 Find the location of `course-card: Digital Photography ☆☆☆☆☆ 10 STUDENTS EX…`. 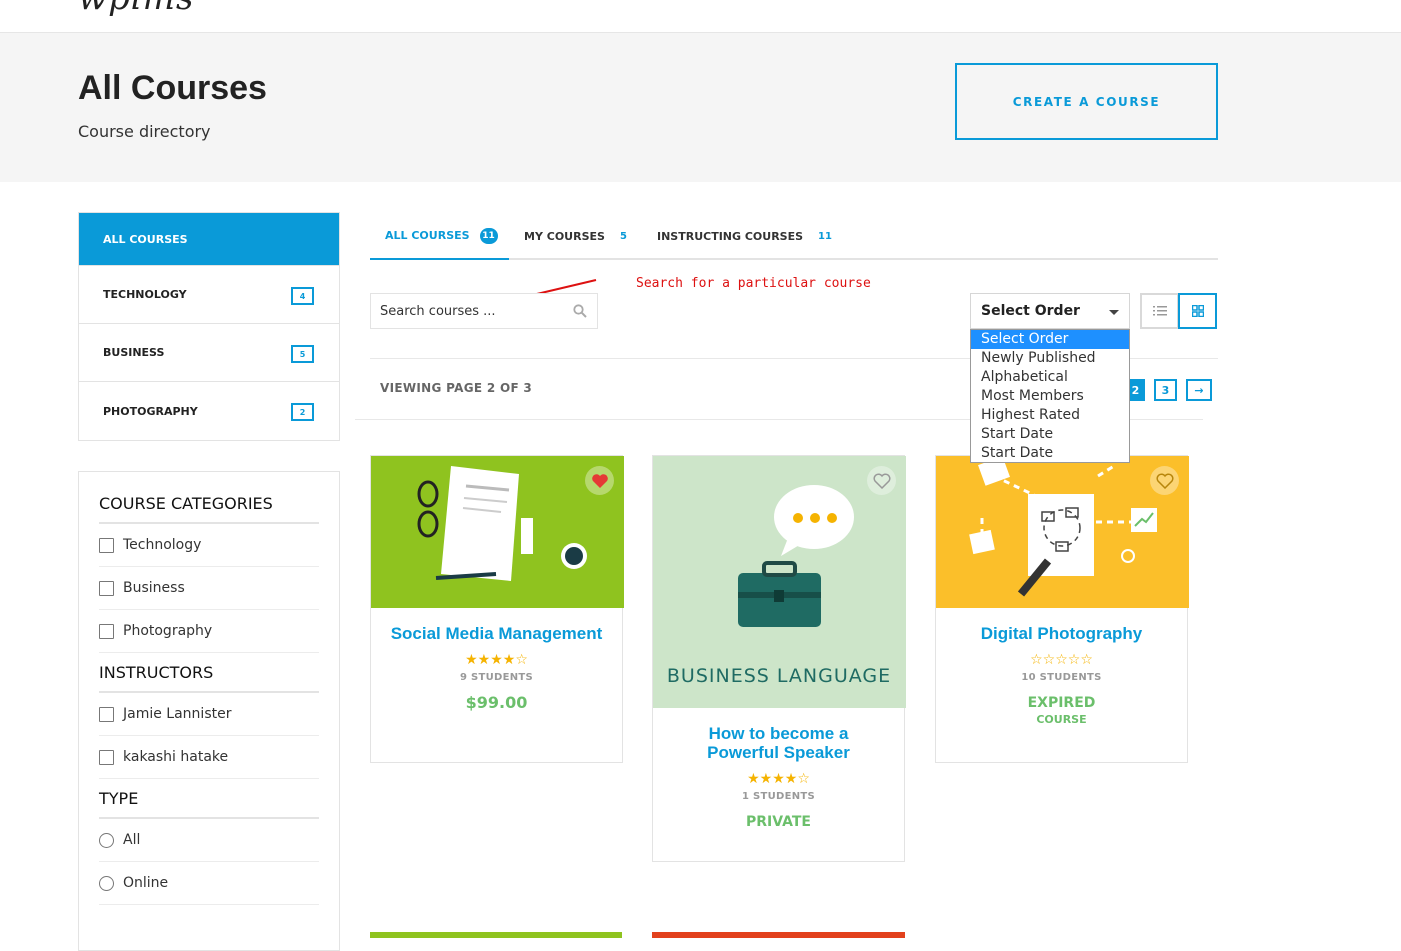

course-card: Digital Photography ☆☆☆☆☆ 10 STUDENTS EX… is located at coordinates (1062, 609).